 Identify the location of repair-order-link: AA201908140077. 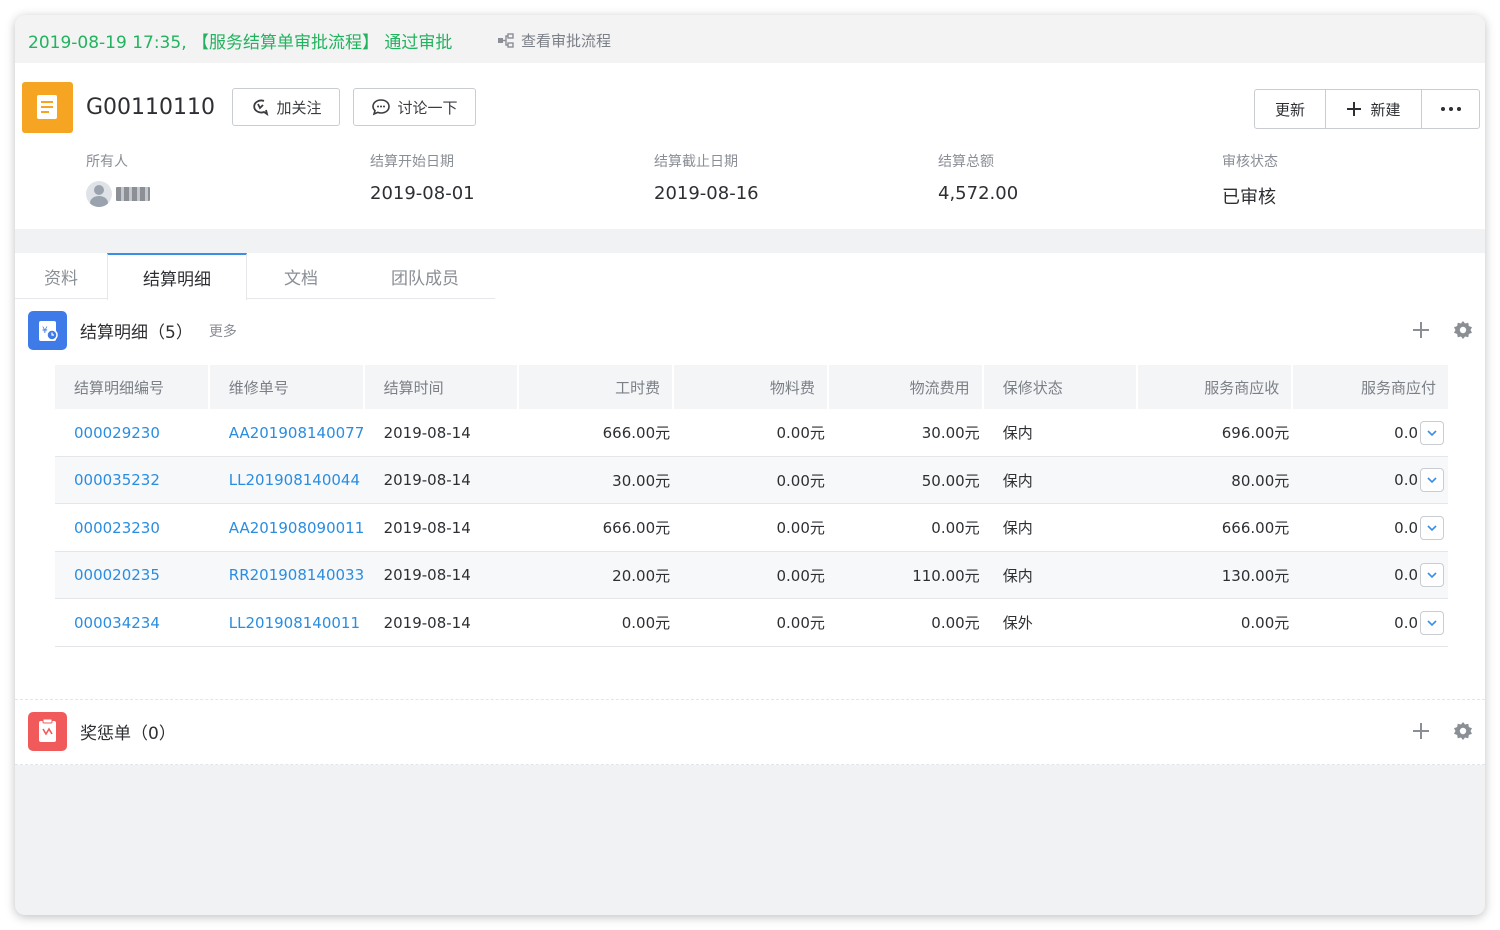
(287, 432).